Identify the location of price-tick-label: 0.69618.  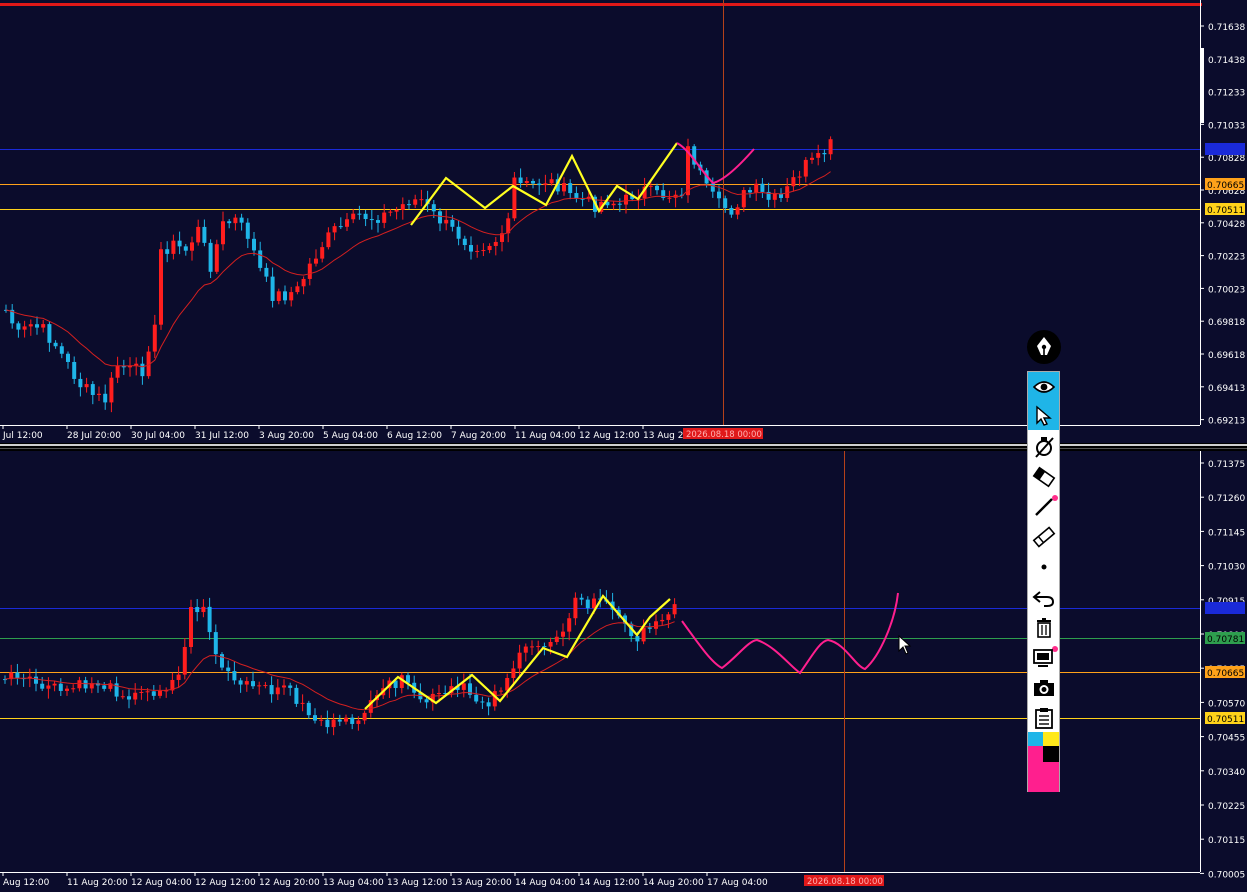
(1226, 356).